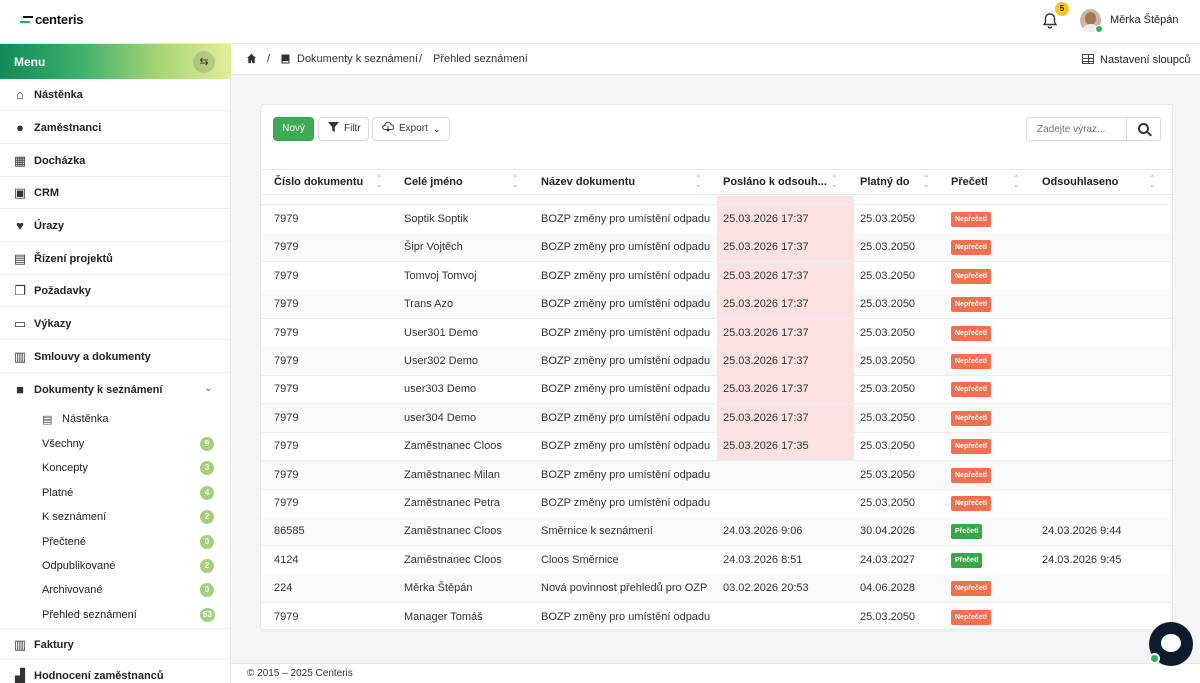 Image resolution: width=1200 pixels, height=683 pixels. I want to click on table-row-partial, so click(716, 200).